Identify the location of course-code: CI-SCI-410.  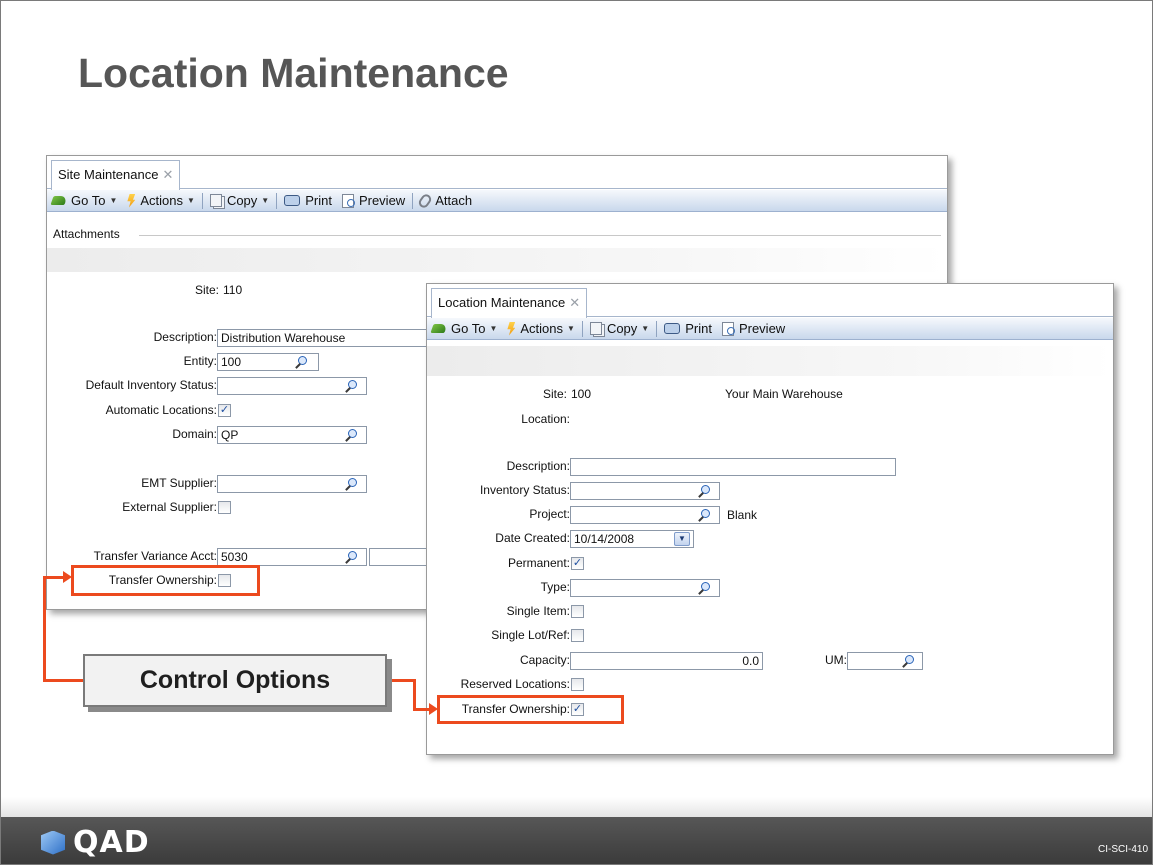
(1122, 849).